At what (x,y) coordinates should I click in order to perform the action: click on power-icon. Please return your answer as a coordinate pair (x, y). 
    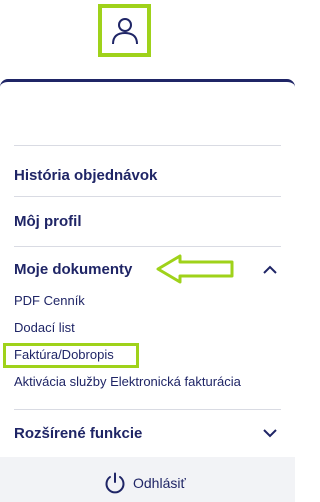
    Looking at the image, I should click on (115, 483).